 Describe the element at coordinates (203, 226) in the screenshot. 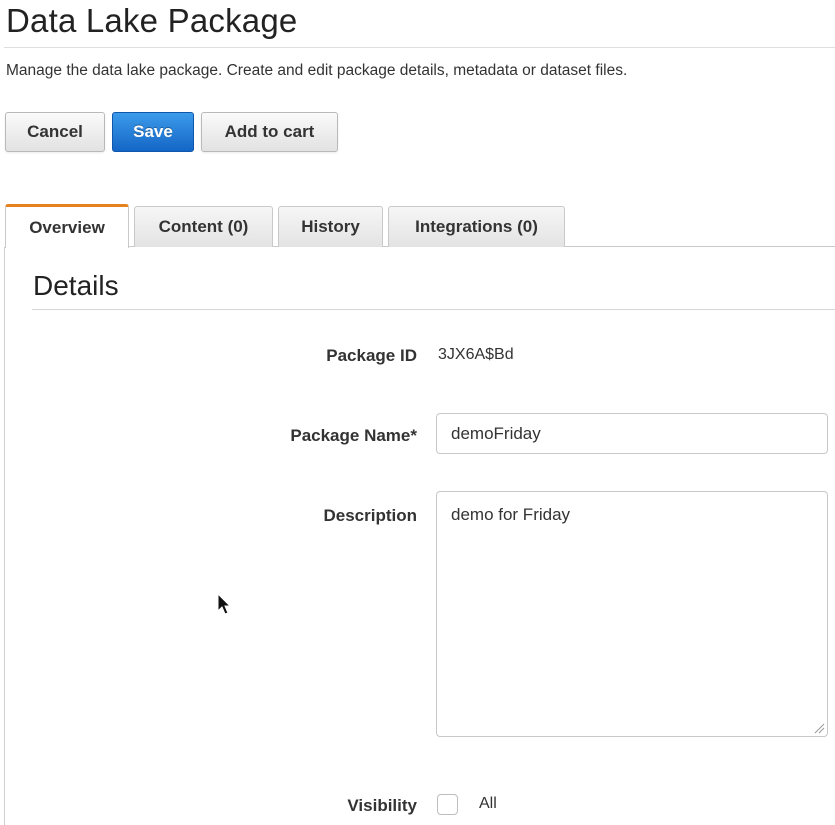

I see `tab-content: Content (0)` at that location.